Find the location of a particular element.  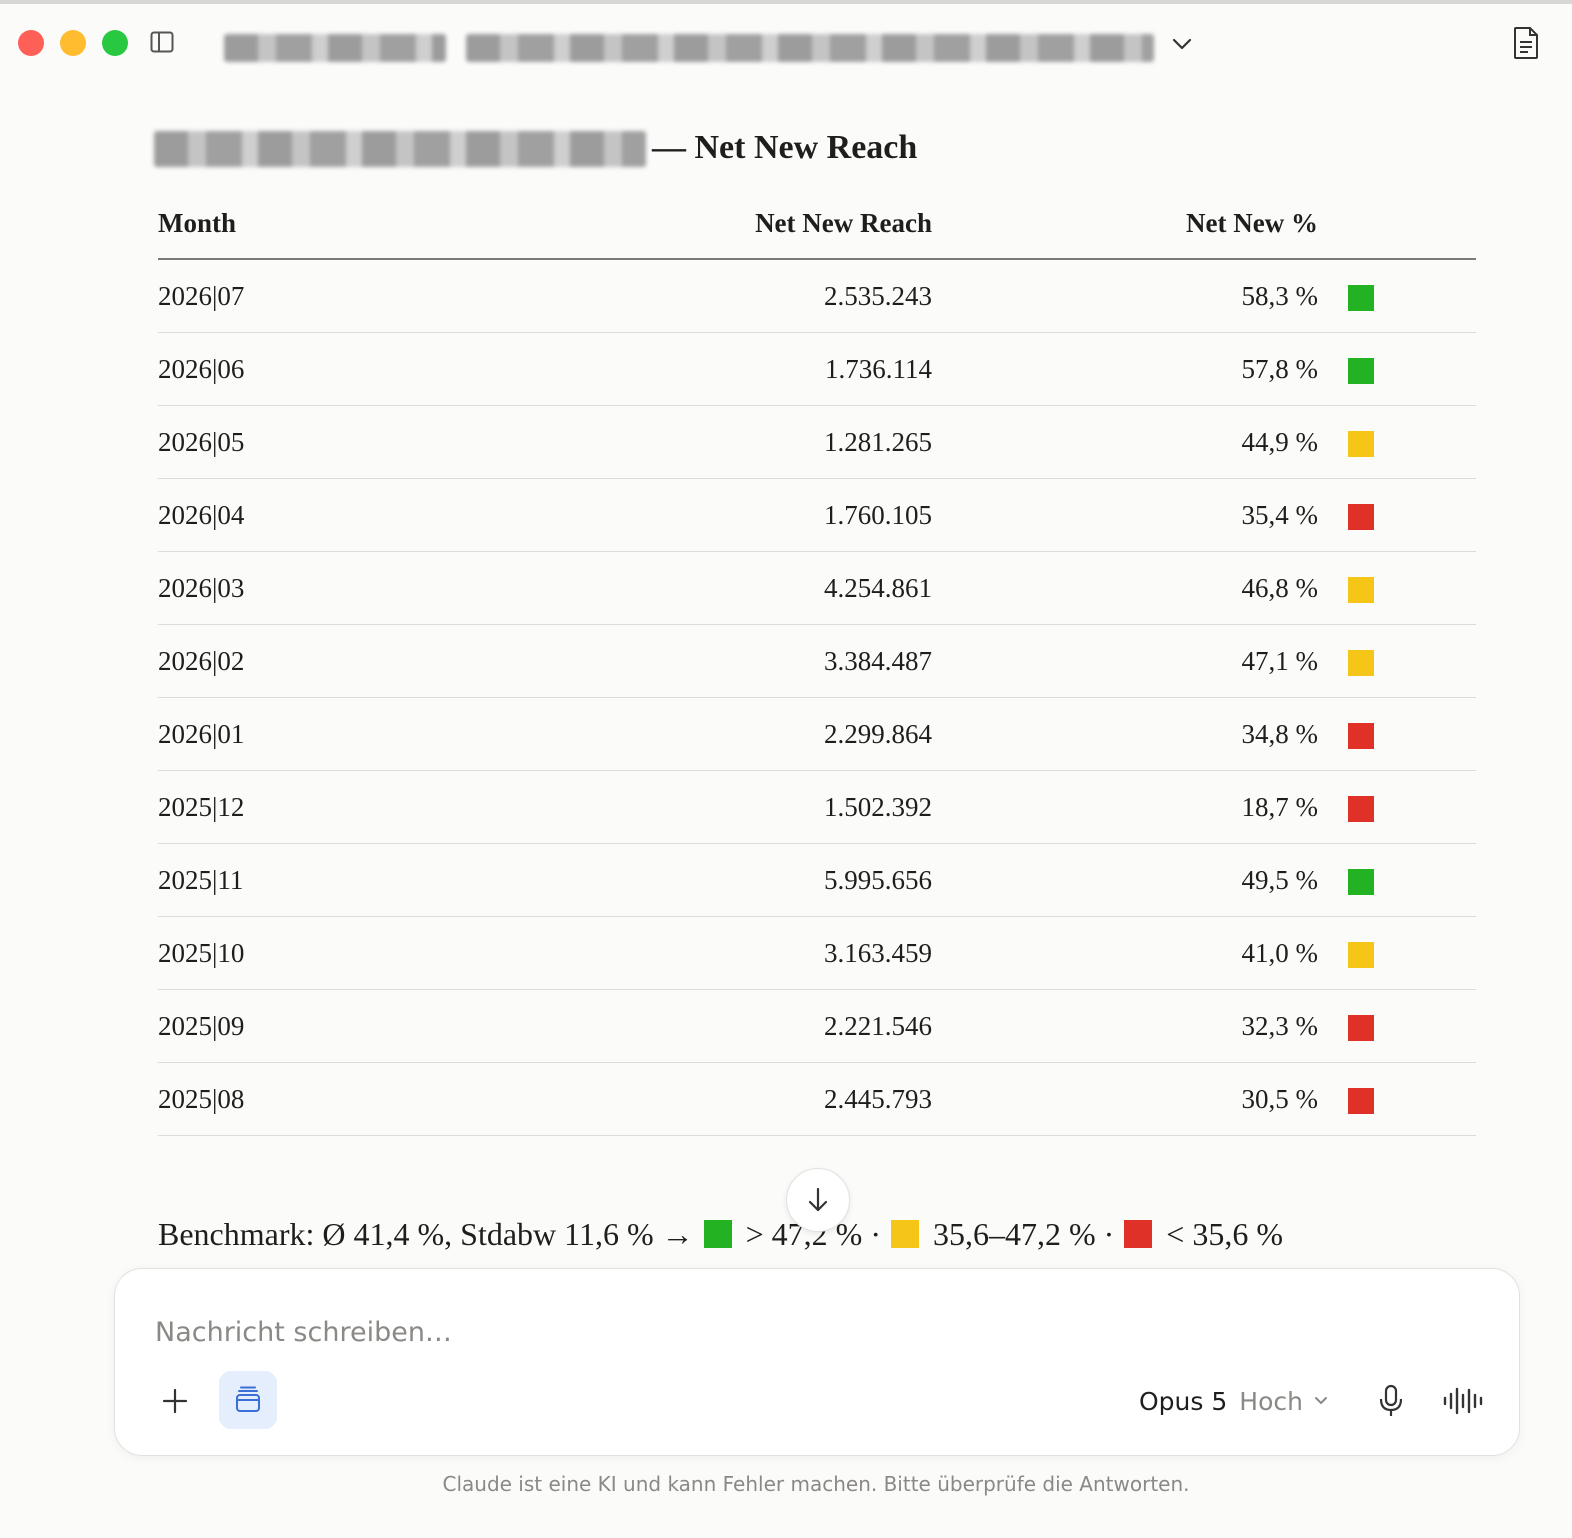

cell-net-new-reach: 1.736.114 is located at coordinates (755, 369).